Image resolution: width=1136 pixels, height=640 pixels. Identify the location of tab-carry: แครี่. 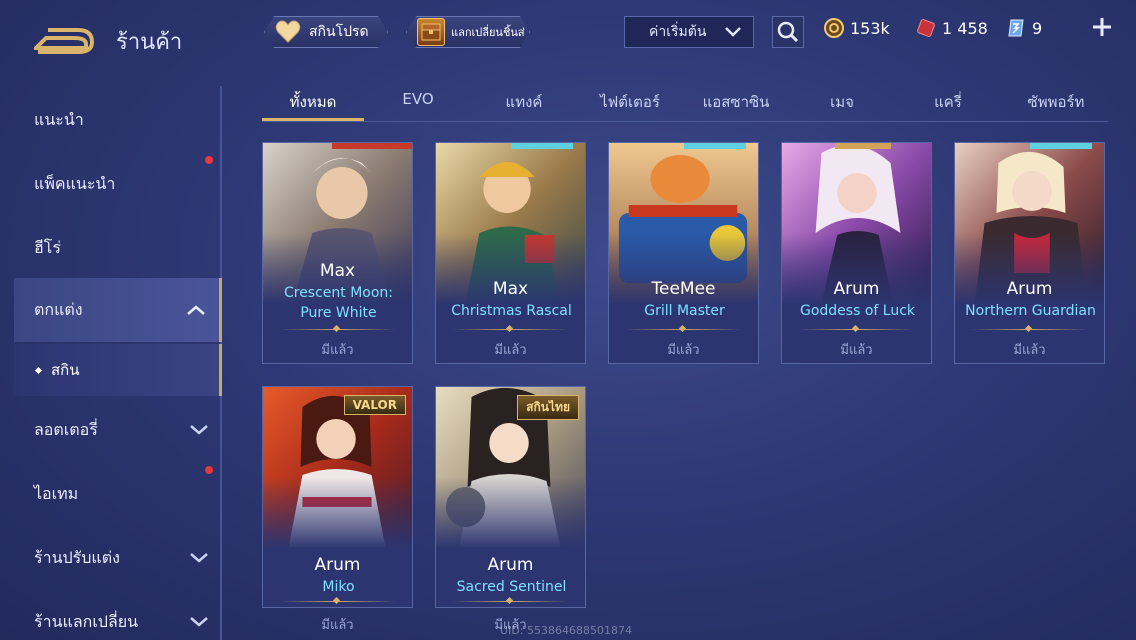
(948, 102).